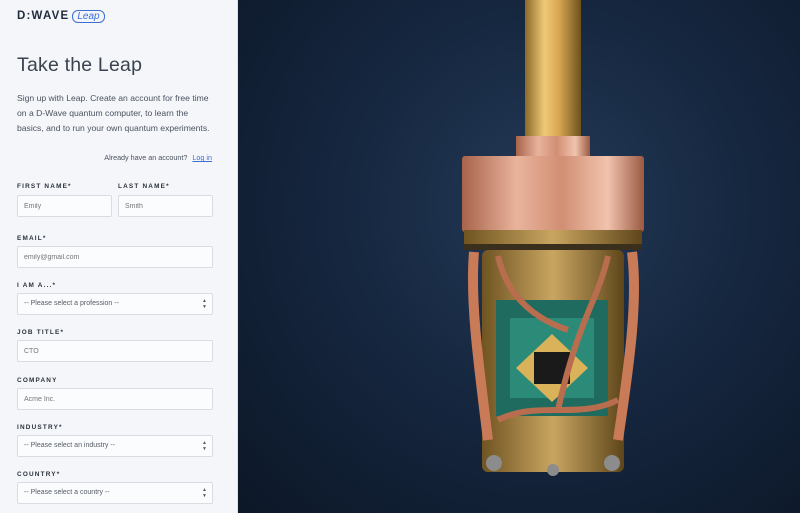 Image resolution: width=800 pixels, height=513 pixels. I want to click on profession-select: -- Please select a profession -- ▲ ▼, so click(115, 304).